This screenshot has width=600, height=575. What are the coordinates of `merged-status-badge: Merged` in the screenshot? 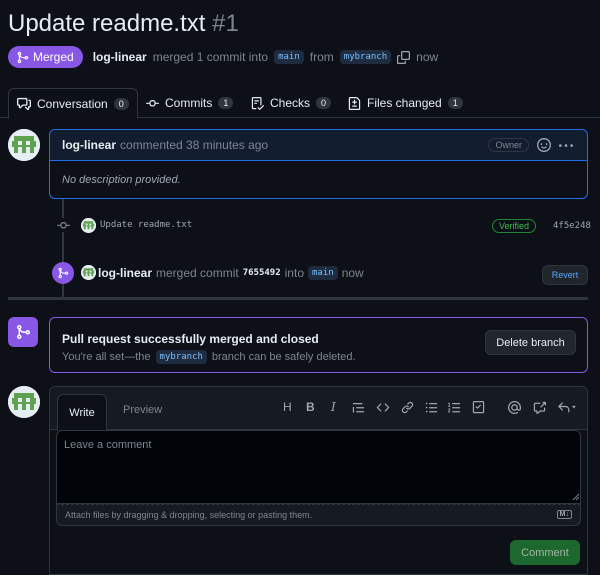 It's located at (45, 57).